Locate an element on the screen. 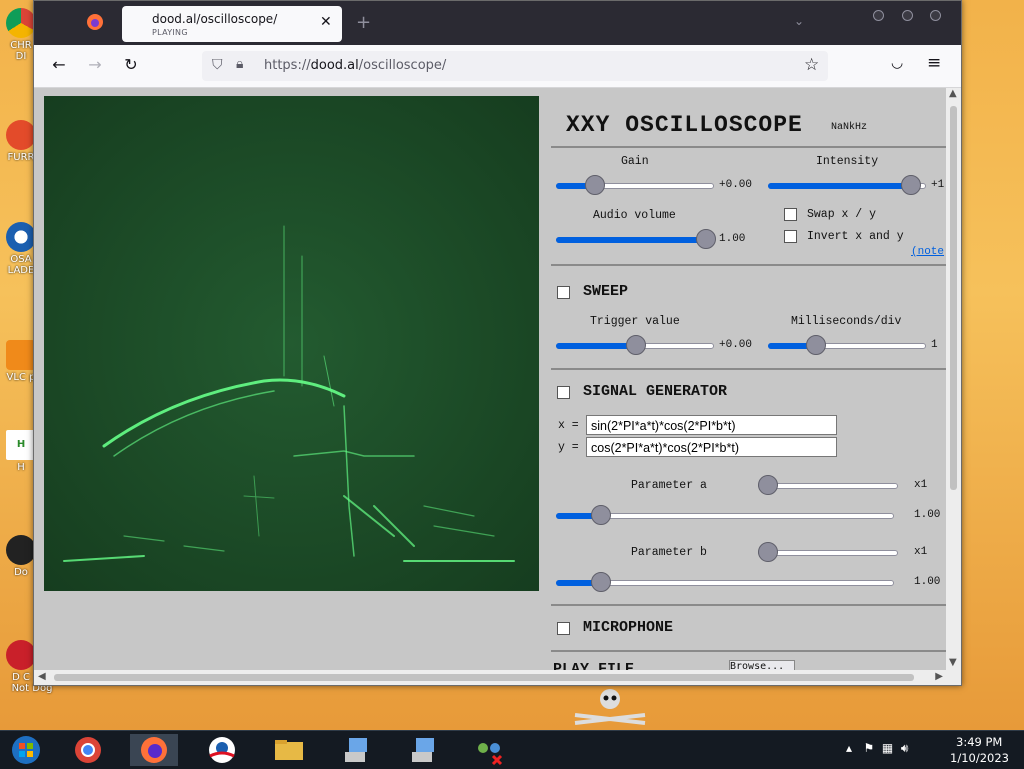  desktop-icon-label: H is located at coordinates (21, 467).